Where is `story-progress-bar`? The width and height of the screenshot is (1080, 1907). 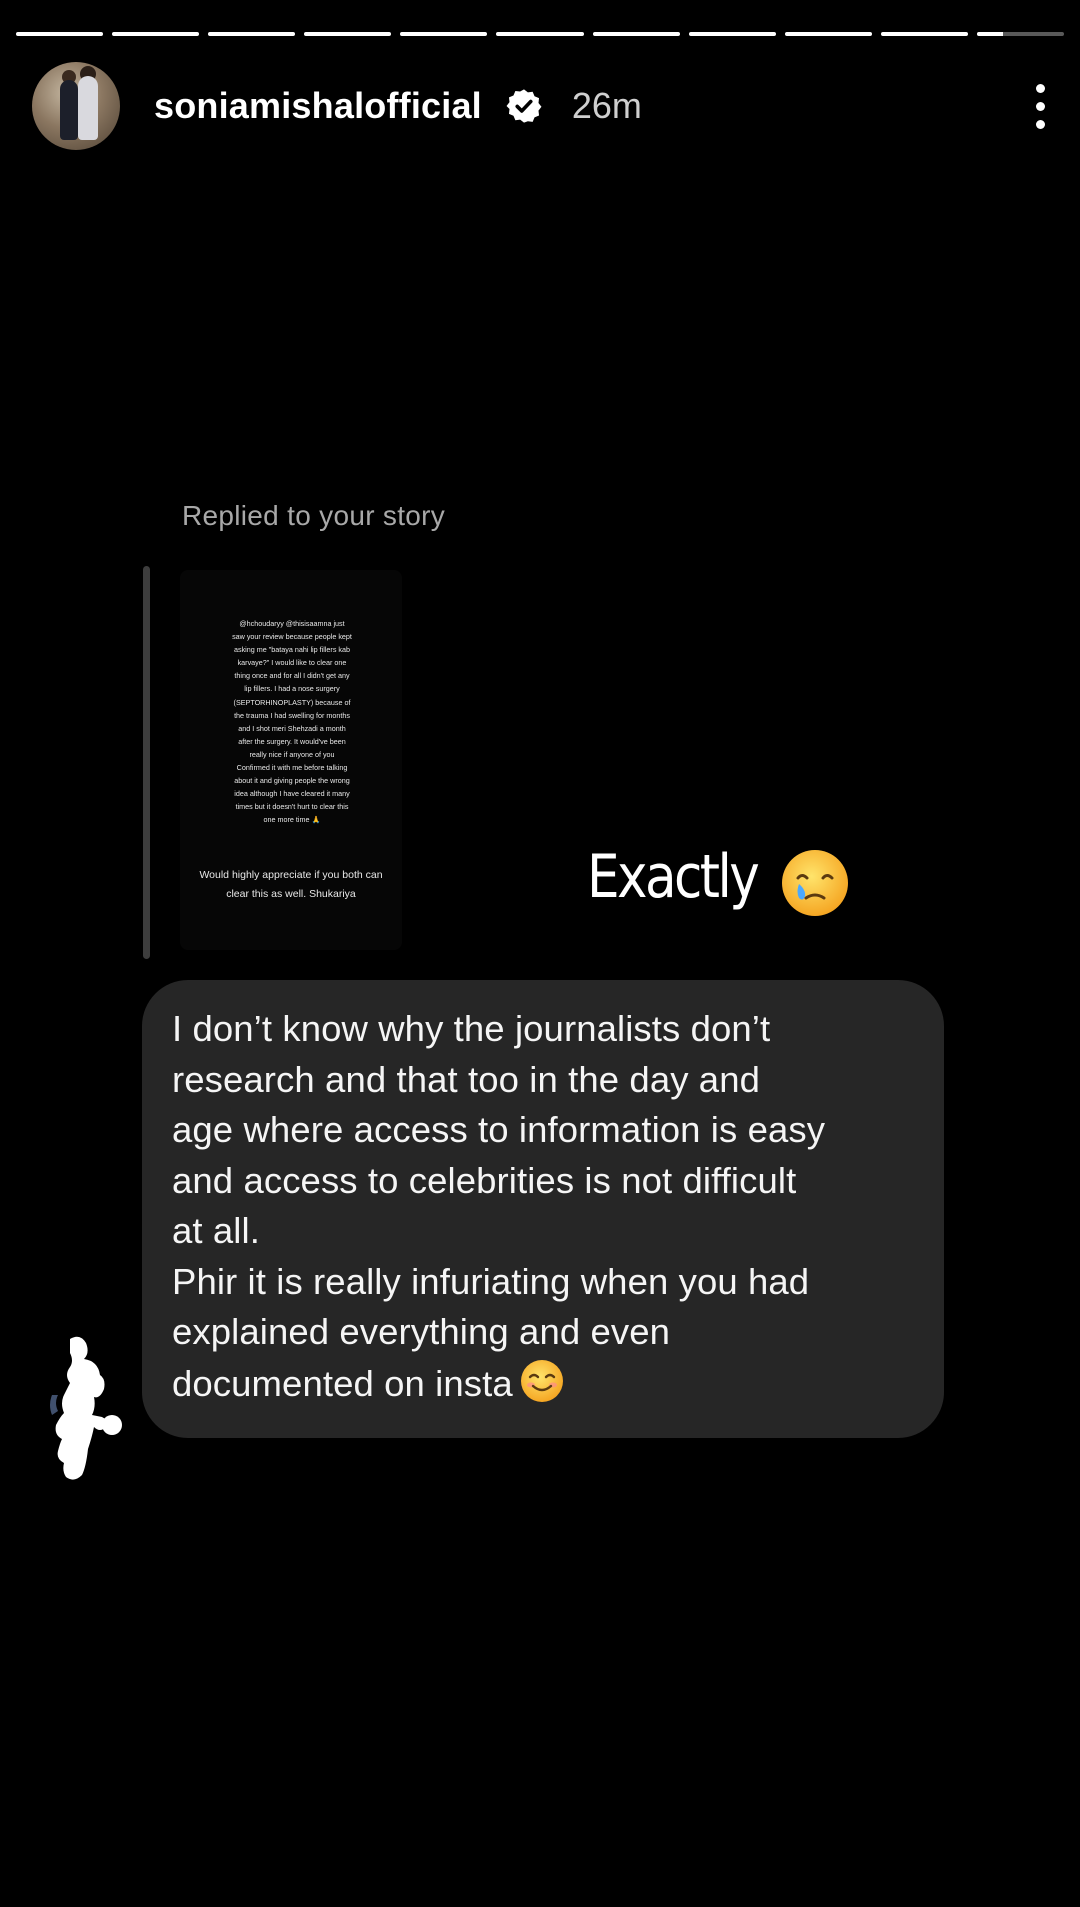
story-progress-bar is located at coordinates (540, 34).